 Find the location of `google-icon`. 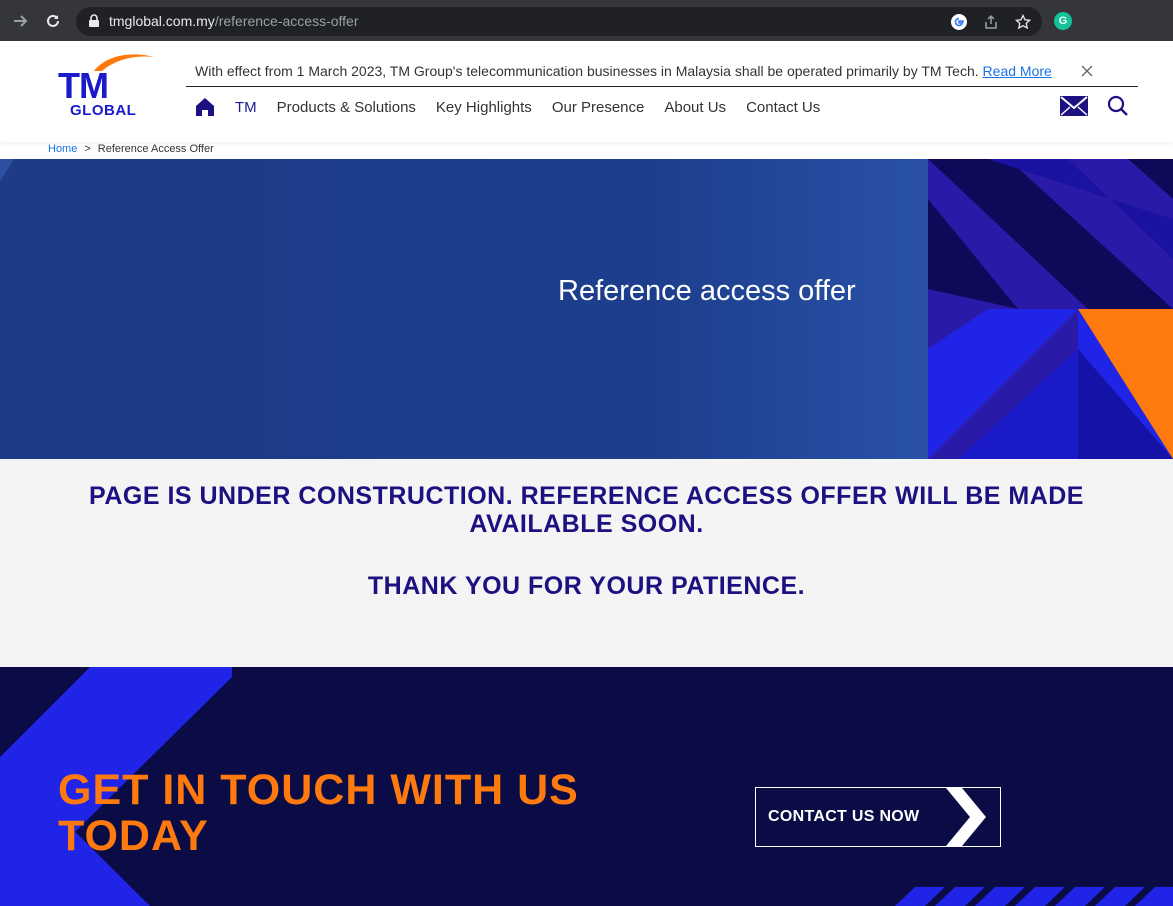

google-icon is located at coordinates (959, 22).